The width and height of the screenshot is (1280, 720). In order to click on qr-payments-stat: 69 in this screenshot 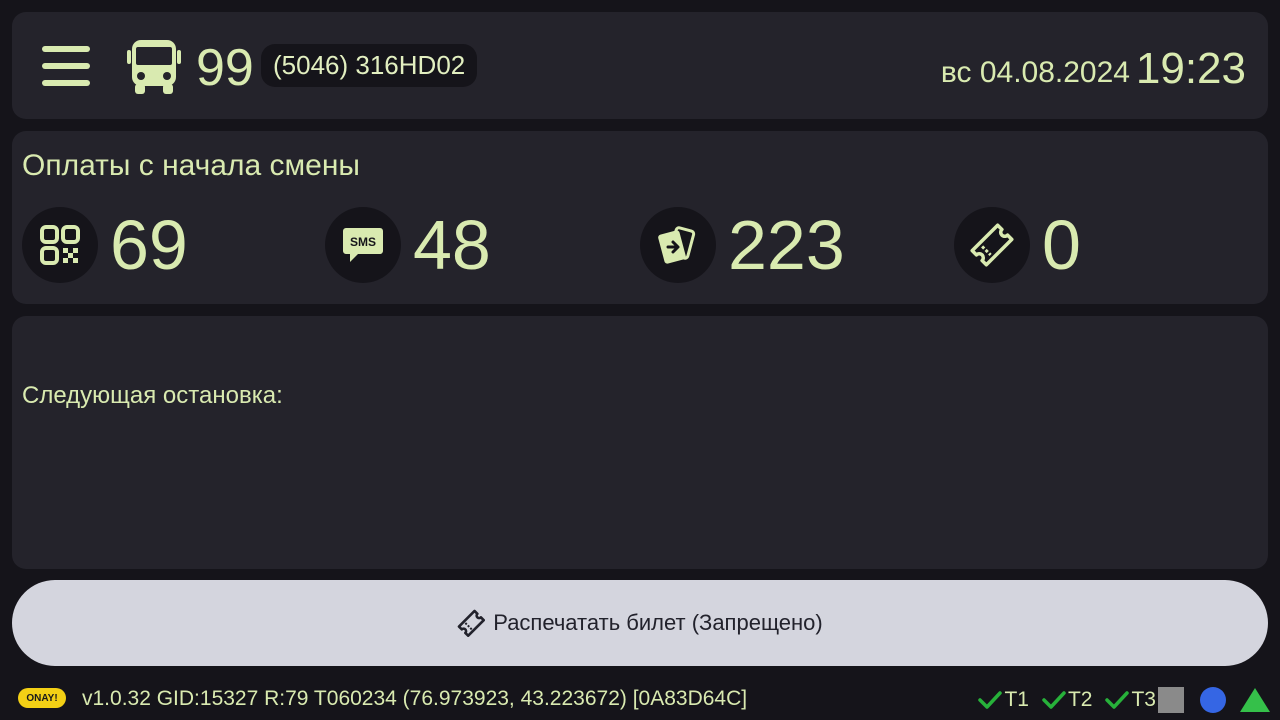, I will do `click(105, 245)`.